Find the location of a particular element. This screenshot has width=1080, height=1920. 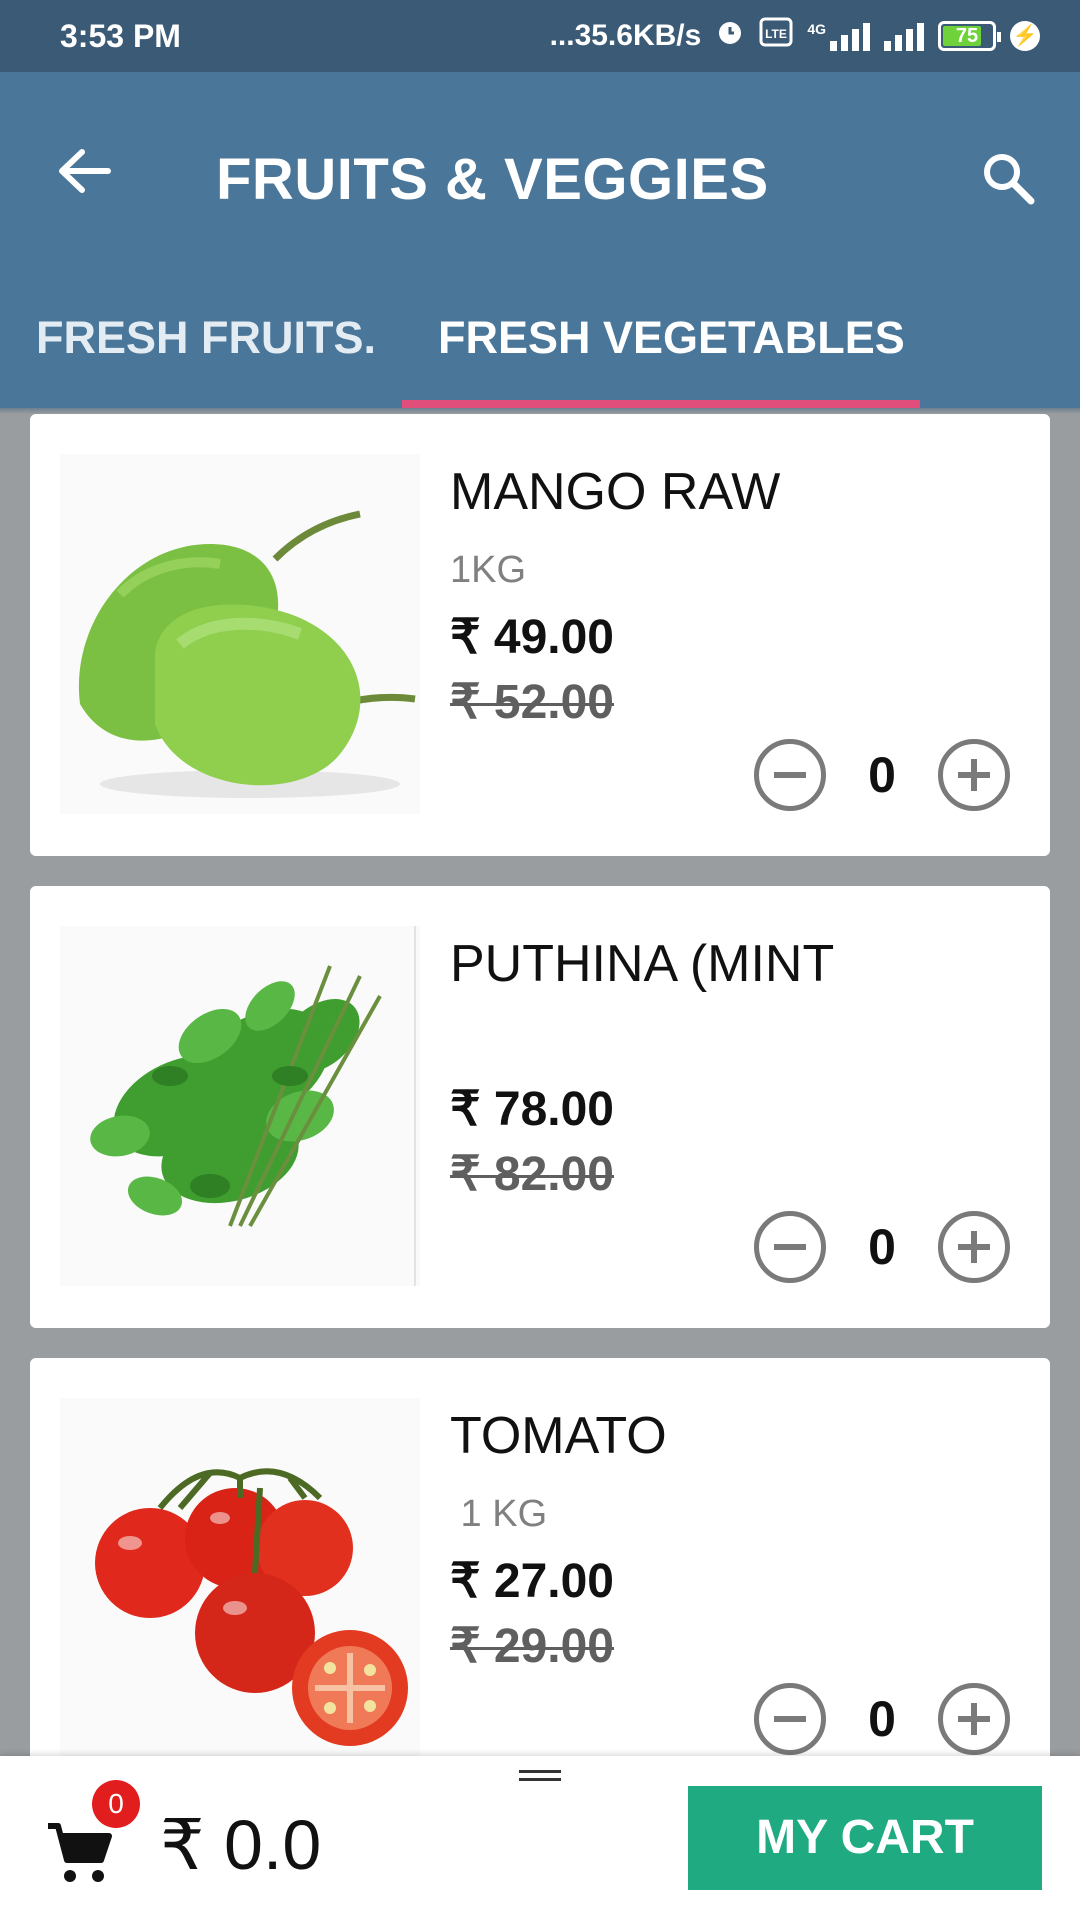

status-time: 3:53 PM is located at coordinates (120, 36).